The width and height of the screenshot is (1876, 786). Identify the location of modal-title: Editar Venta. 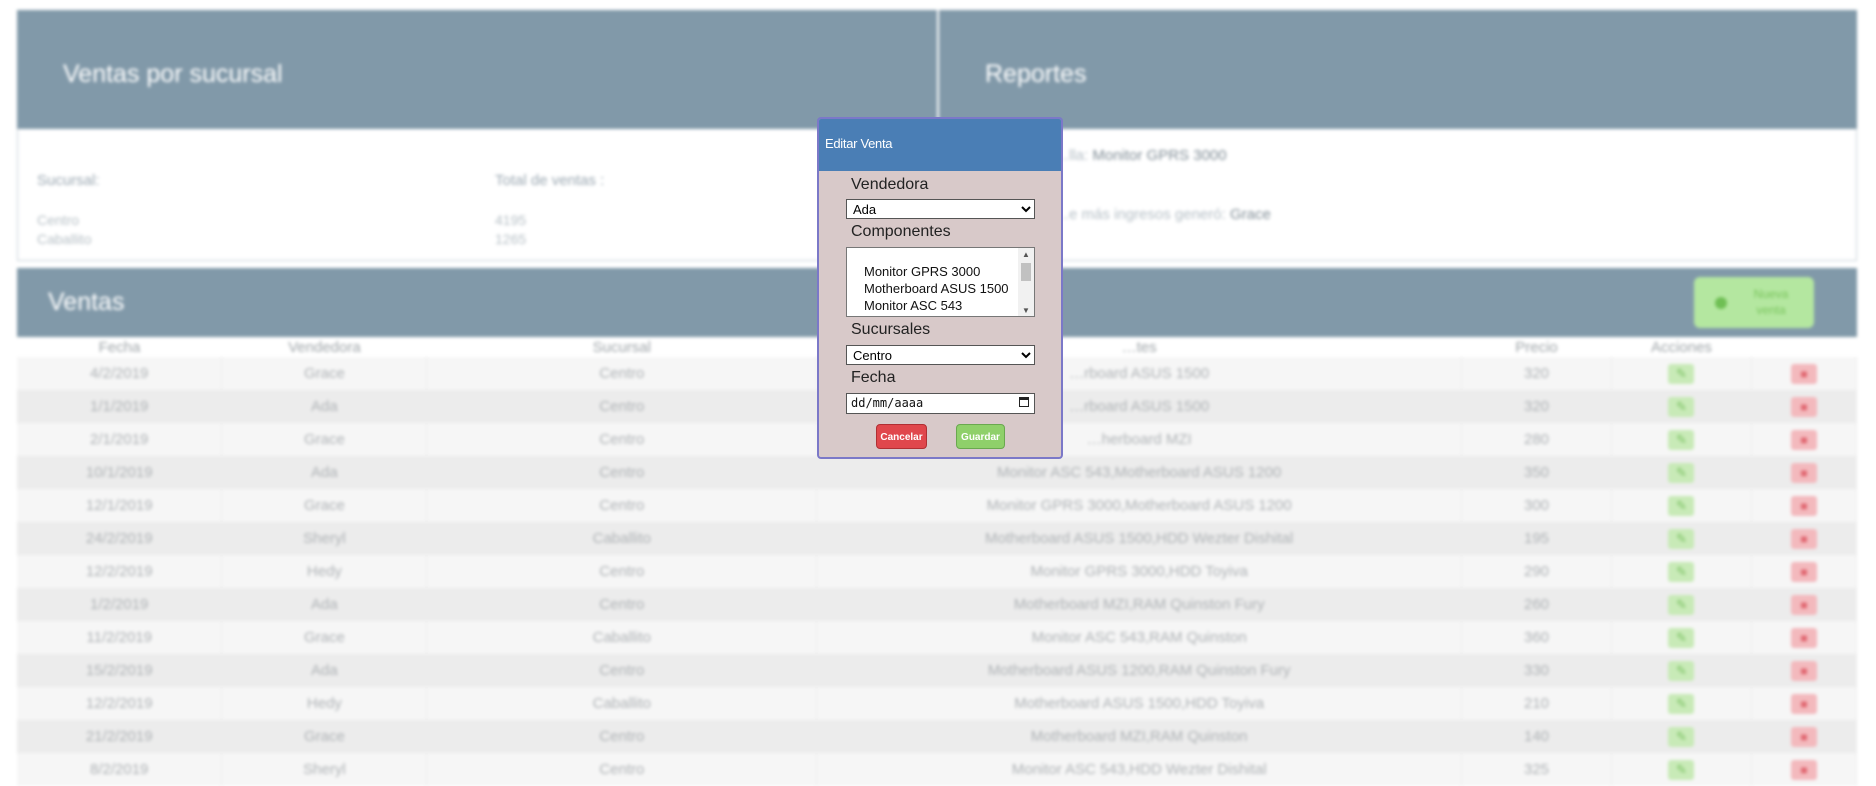
(859, 143).